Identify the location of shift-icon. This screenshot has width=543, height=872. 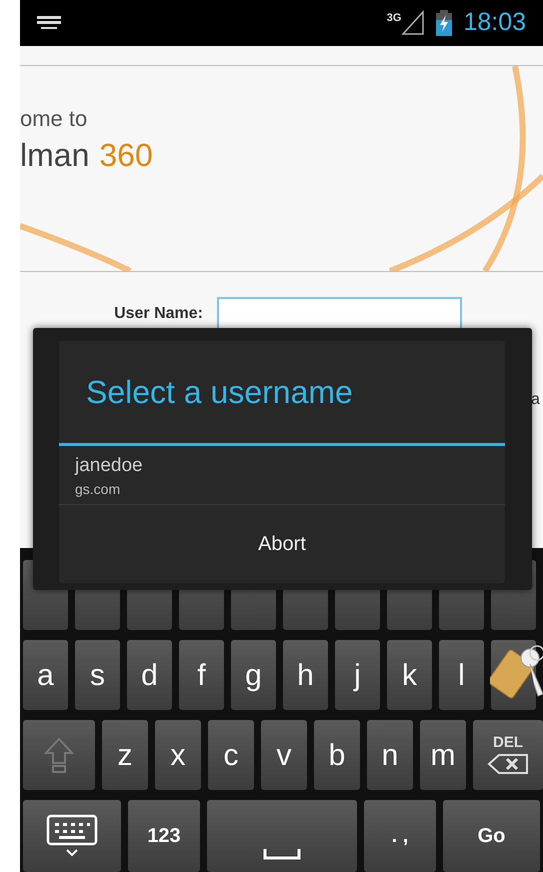
(59, 755).